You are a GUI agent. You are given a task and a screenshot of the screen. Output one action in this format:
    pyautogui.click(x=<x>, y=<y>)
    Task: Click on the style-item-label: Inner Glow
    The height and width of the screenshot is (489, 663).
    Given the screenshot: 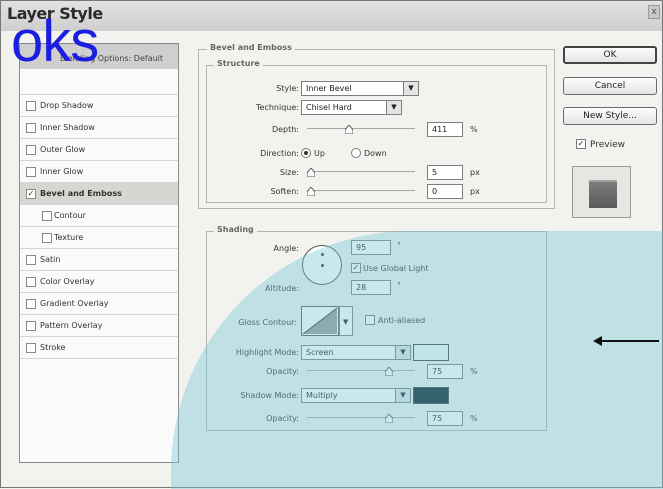 What is the action you would take?
    pyautogui.click(x=62, y=171)
    